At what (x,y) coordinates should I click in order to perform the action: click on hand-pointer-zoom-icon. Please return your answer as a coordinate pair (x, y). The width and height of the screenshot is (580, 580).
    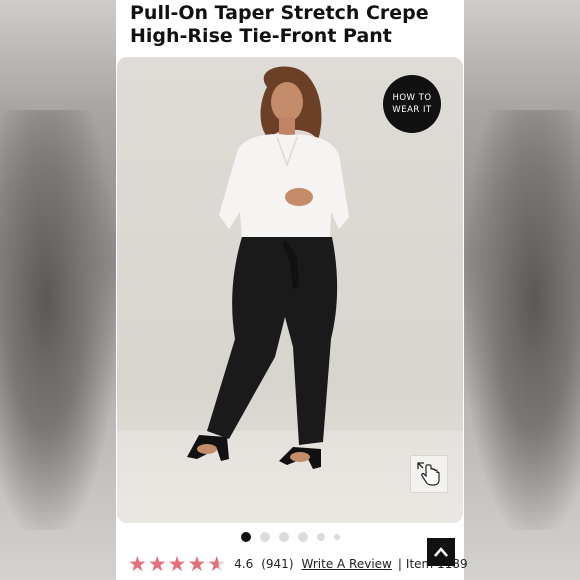
    Looking at the image, I should click on (428, 474).